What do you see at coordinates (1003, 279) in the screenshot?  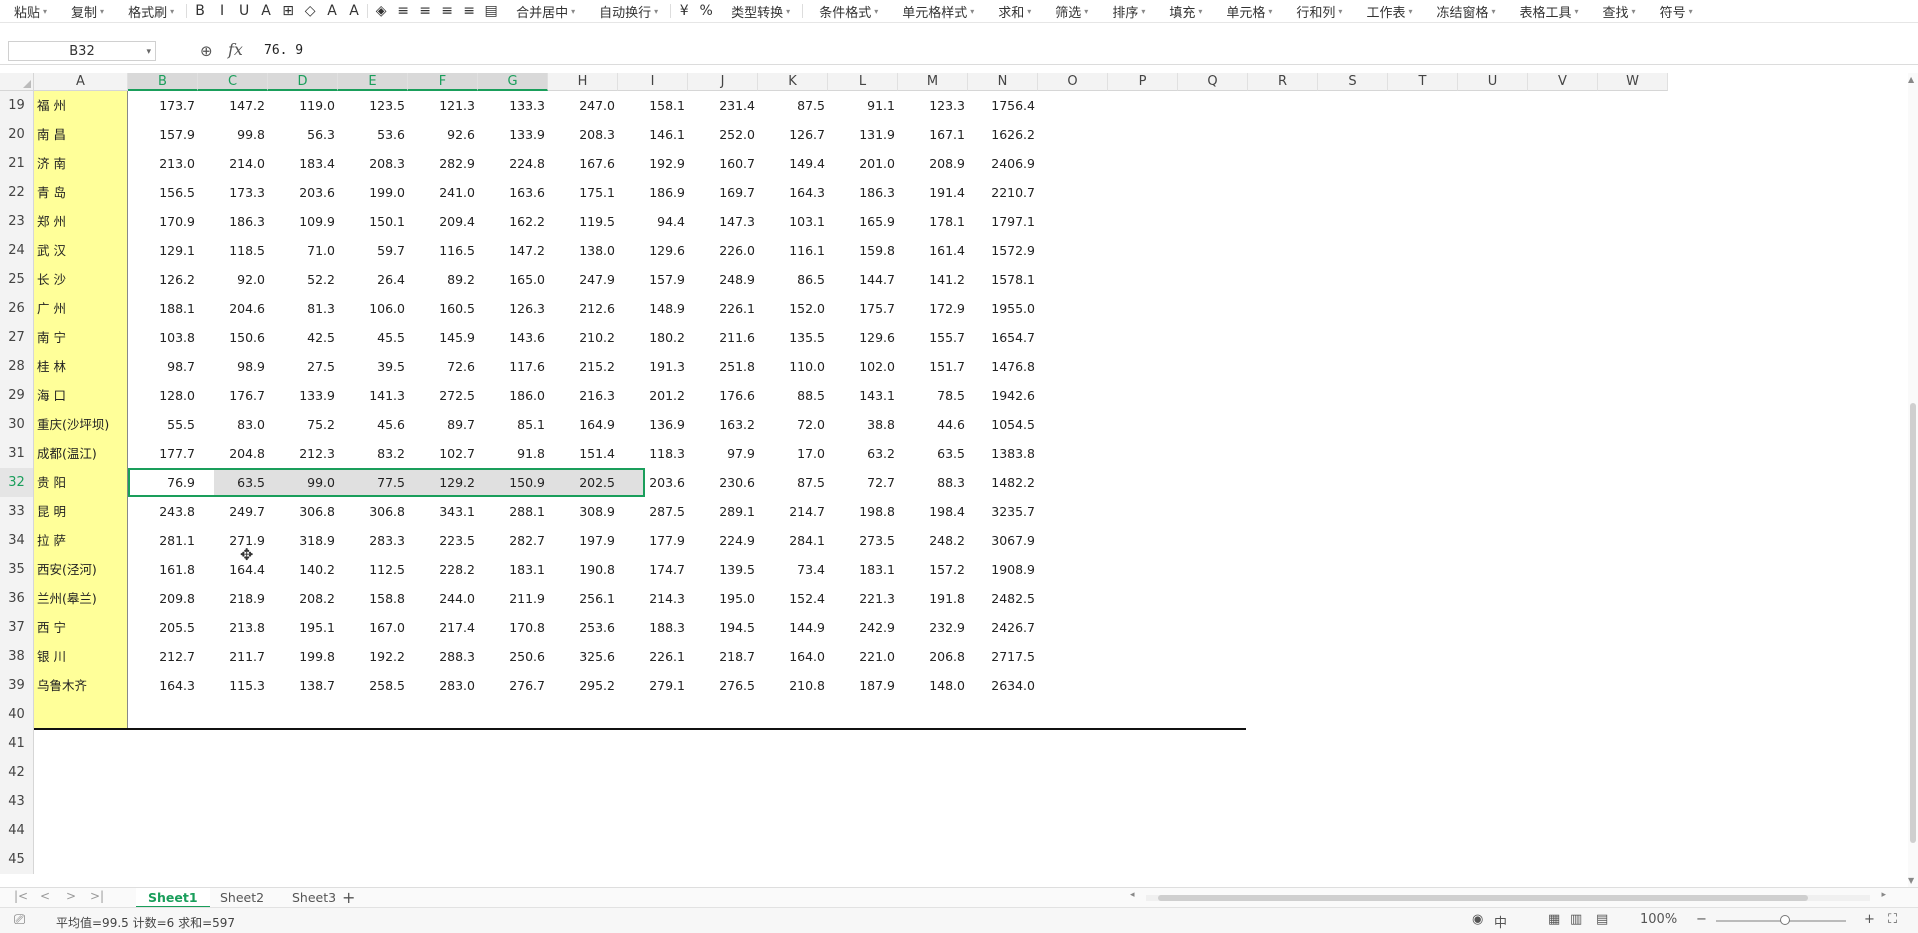 I see `data-cell: 1578.1` at bounding box center [1003, 279].